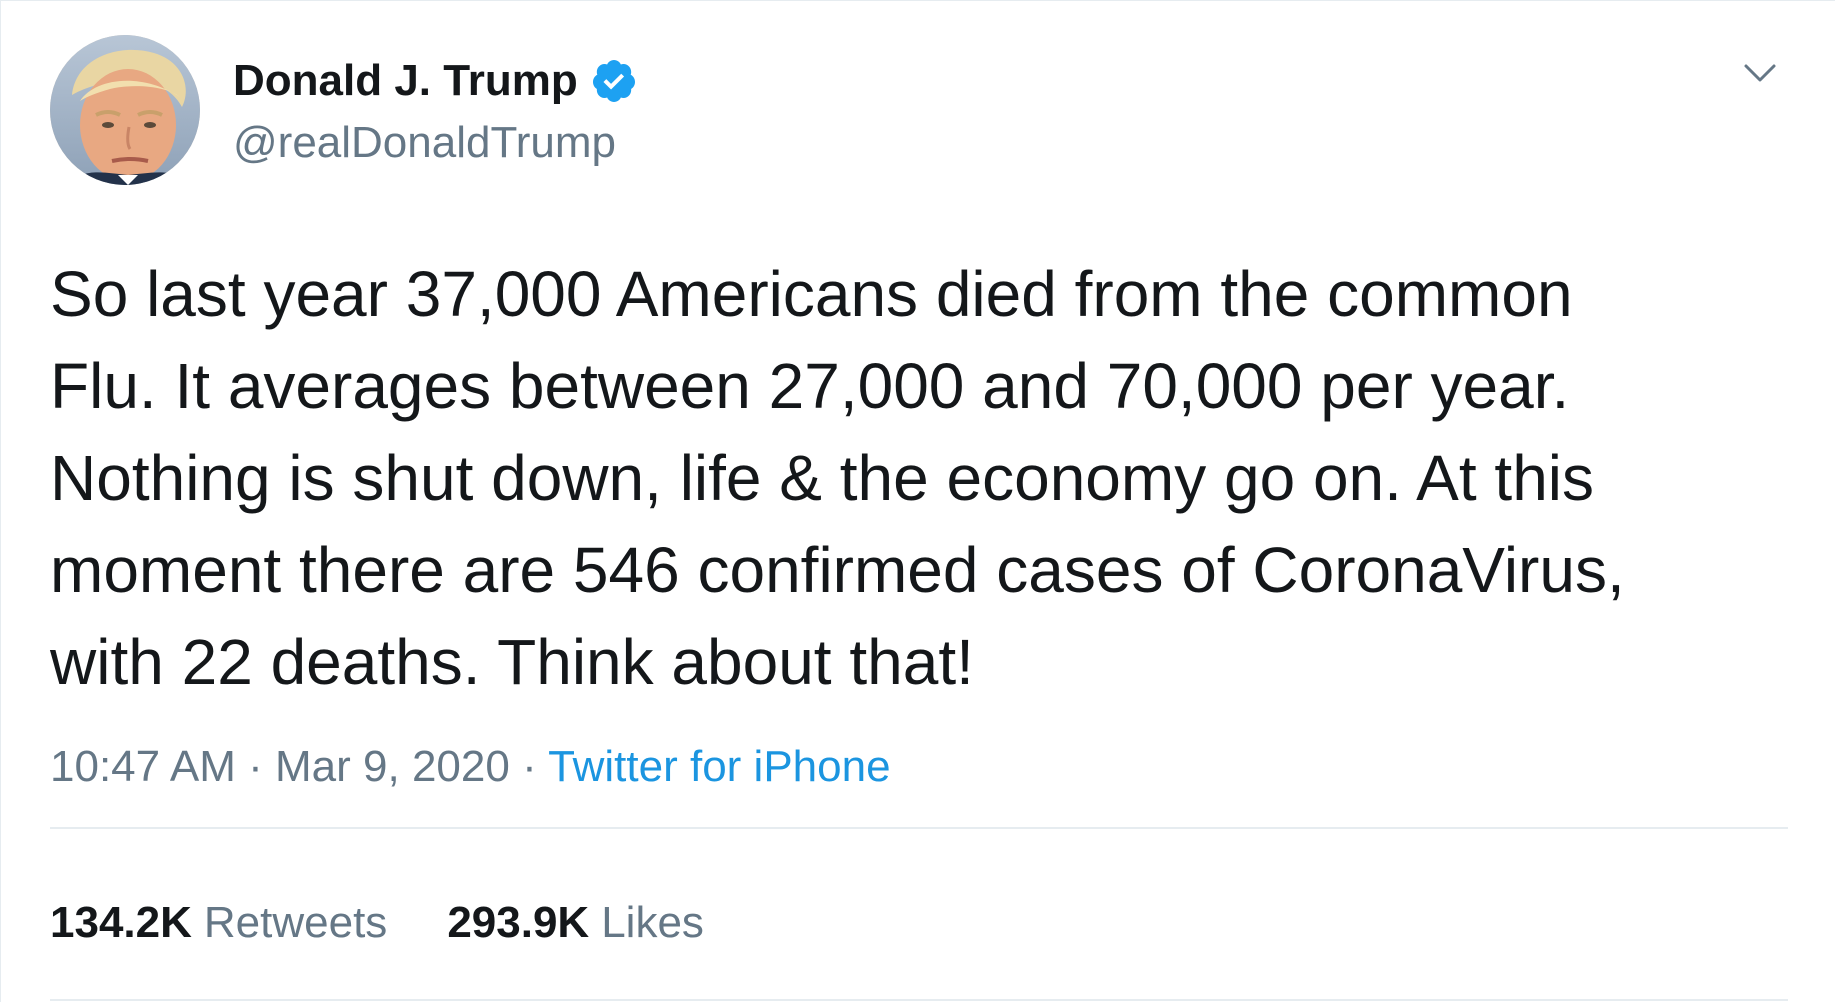 The height and width of the screenshot is (1002, 1835). Describe the element at coordinates (424, 143) in the screenshot. I see `author-handle: @realDonaldTrump` at that location.